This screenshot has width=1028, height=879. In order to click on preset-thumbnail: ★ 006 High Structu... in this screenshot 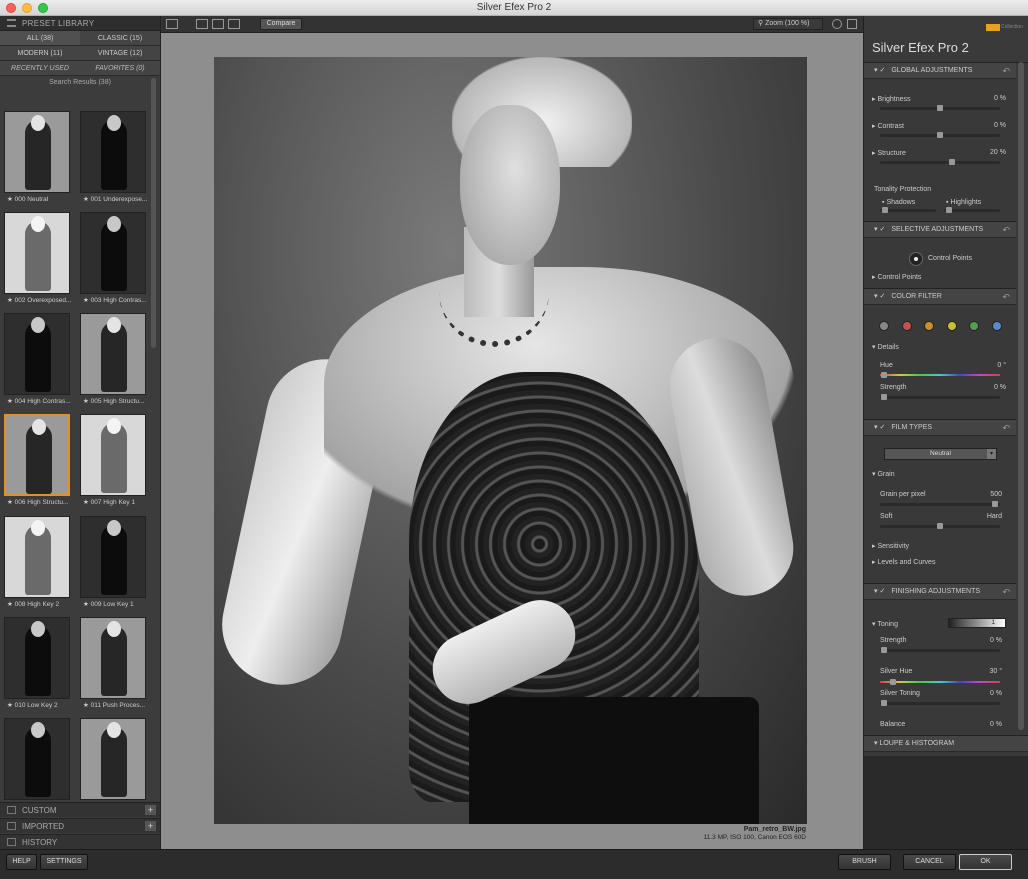, I will do `click(38, 461)`.